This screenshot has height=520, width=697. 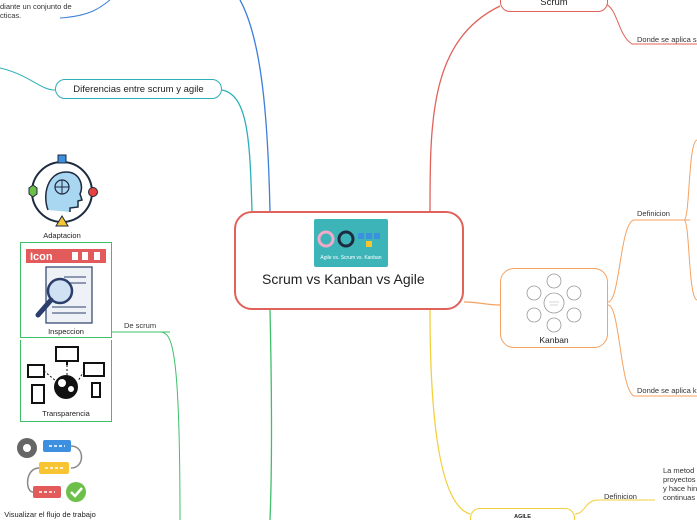 I want to click on connector-agile-definition, so click(x=614, y=507).